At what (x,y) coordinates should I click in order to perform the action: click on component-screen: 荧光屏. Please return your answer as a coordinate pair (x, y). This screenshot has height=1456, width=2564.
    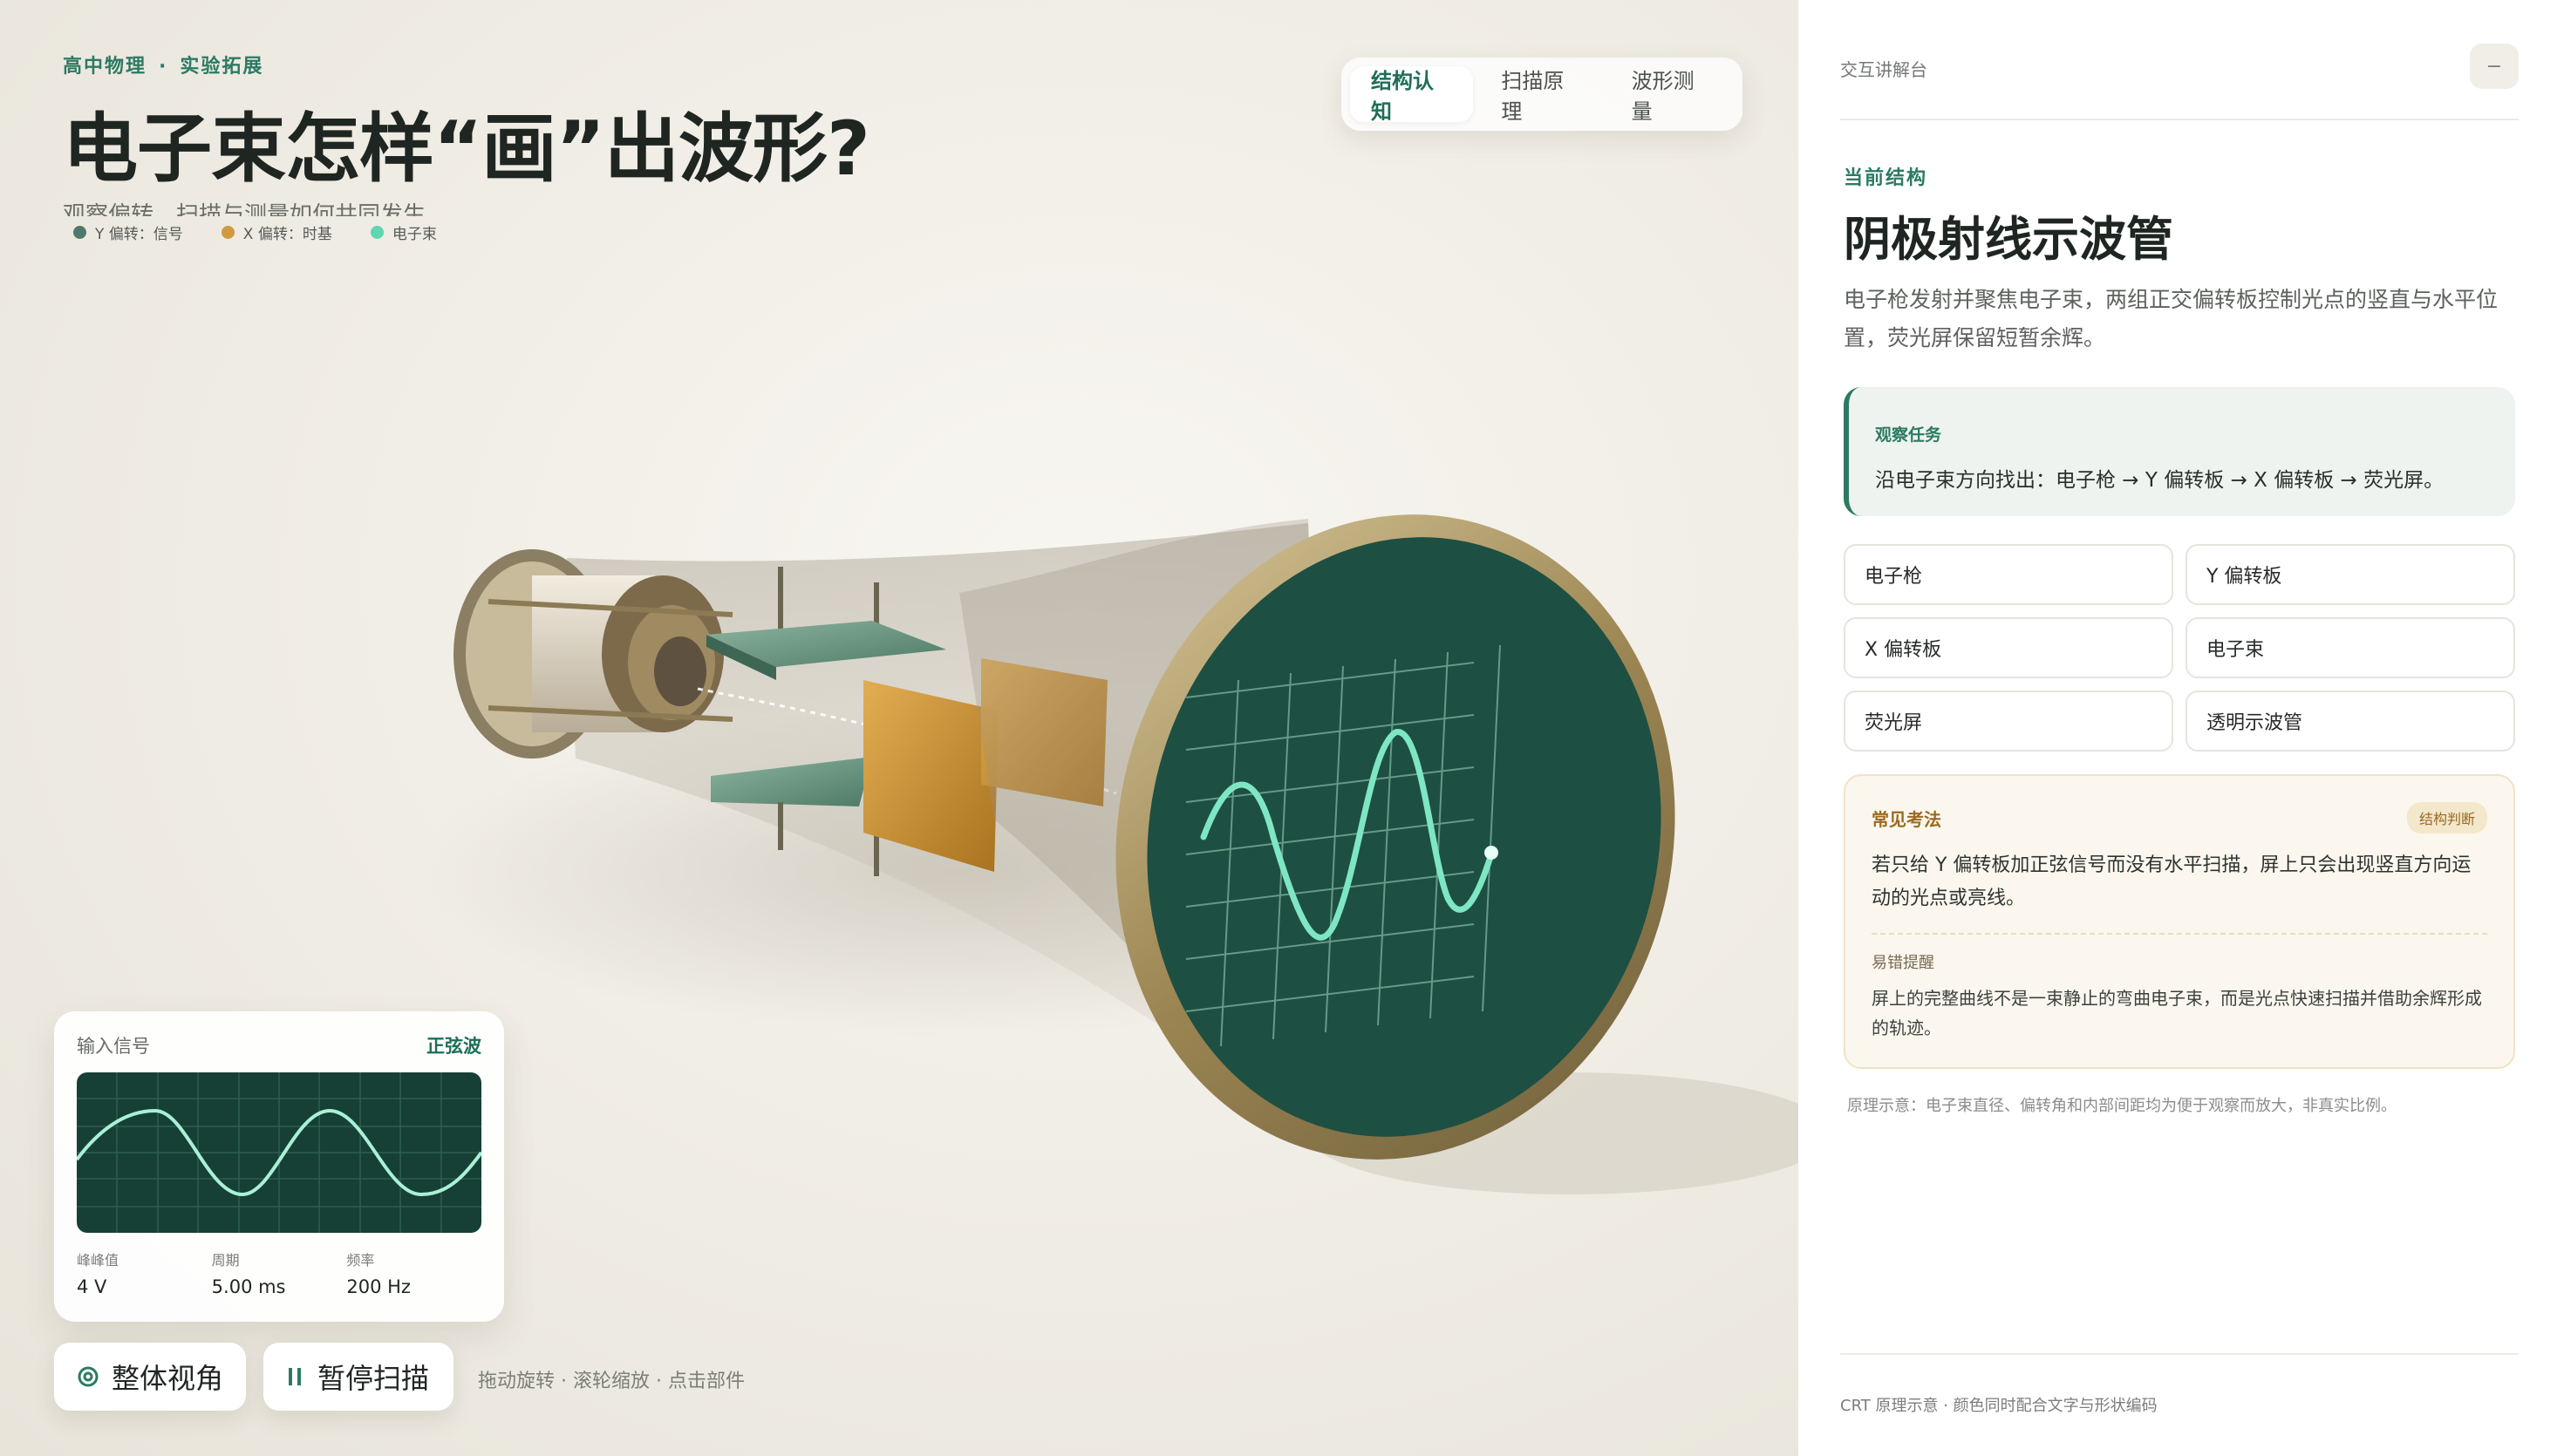
    Looking at the image, I should click on (2008, 721).